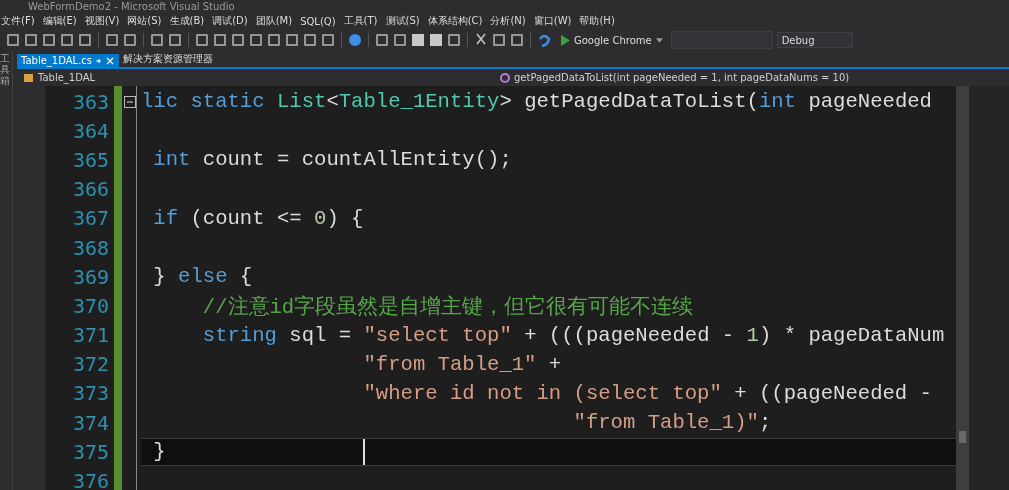 The width and height of the screenshot is (1009, 490). Describe the element at coordinates (962, 288) in the screenshot. I see `scrollbar` at that location.